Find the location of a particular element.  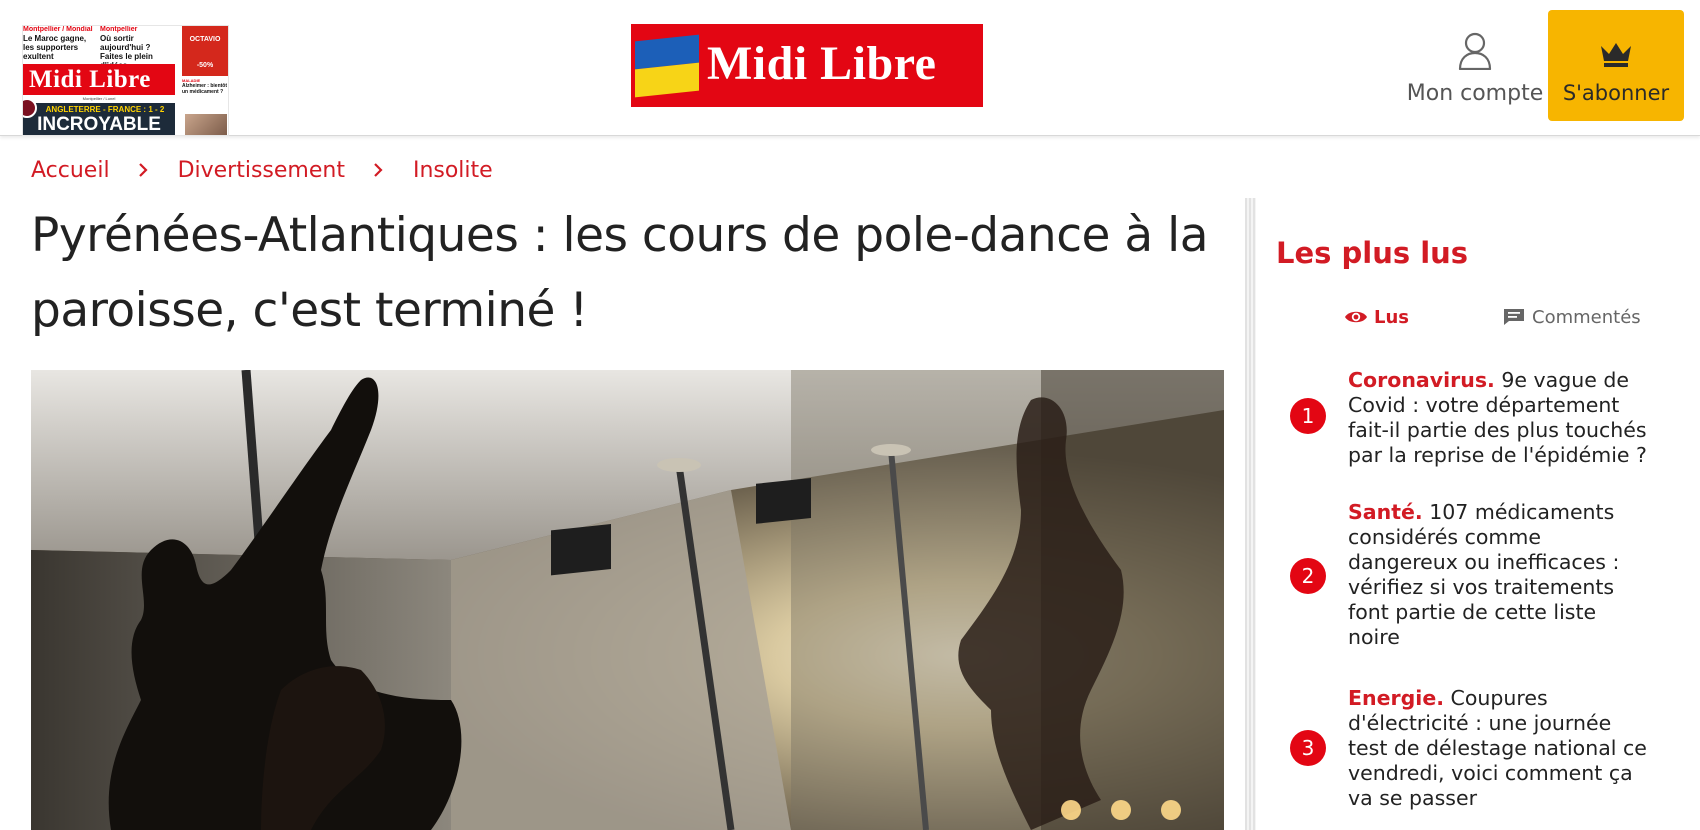

thumb-band-headline: INCROYABLE !!! is located at coordinates (99, 124).